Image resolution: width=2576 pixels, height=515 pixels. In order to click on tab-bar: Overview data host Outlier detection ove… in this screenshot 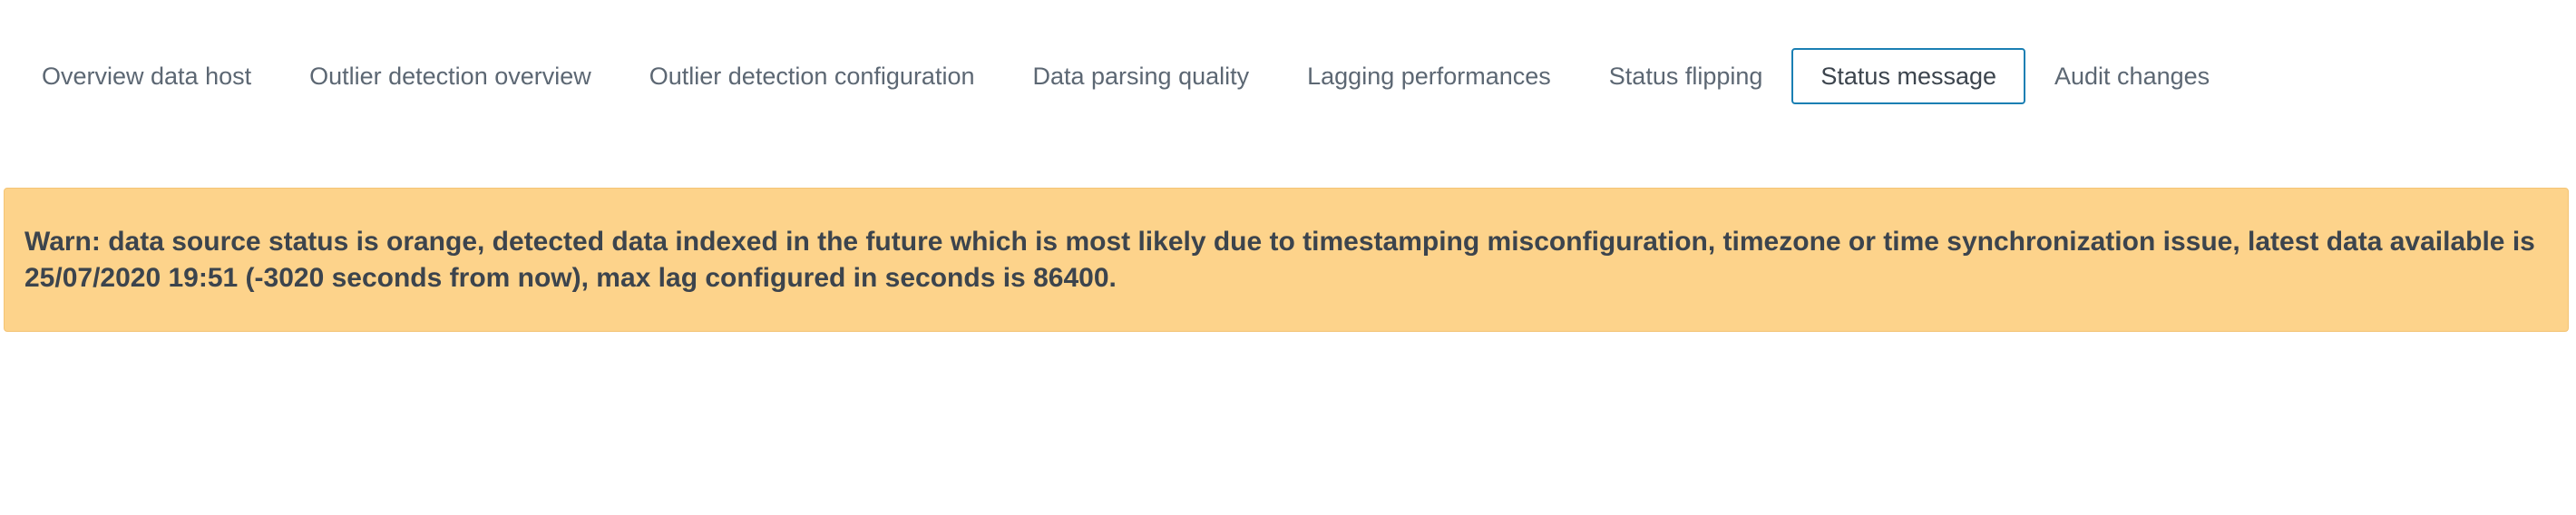, I will do `click(1126, 76)`.